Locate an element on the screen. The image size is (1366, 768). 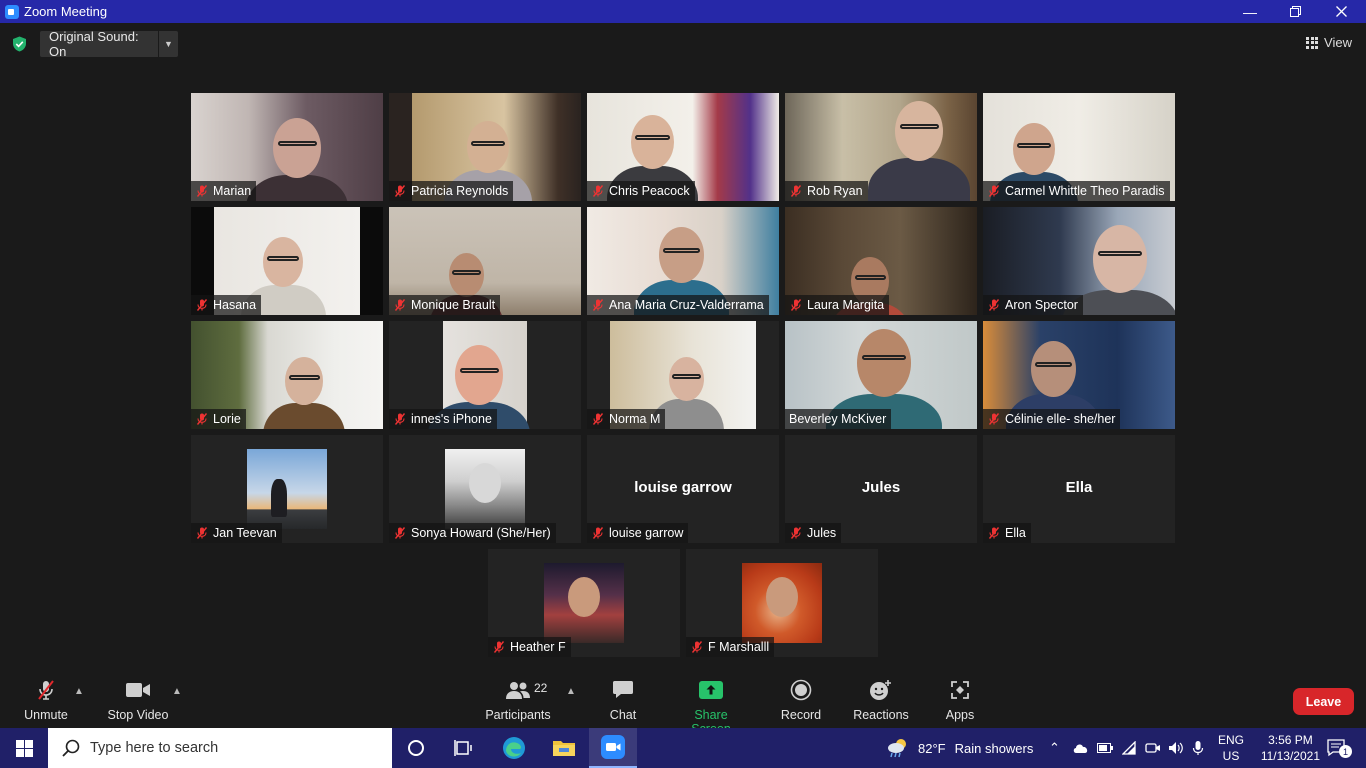
file-explorer-taskbar-button is located at coordinates (564, 748).